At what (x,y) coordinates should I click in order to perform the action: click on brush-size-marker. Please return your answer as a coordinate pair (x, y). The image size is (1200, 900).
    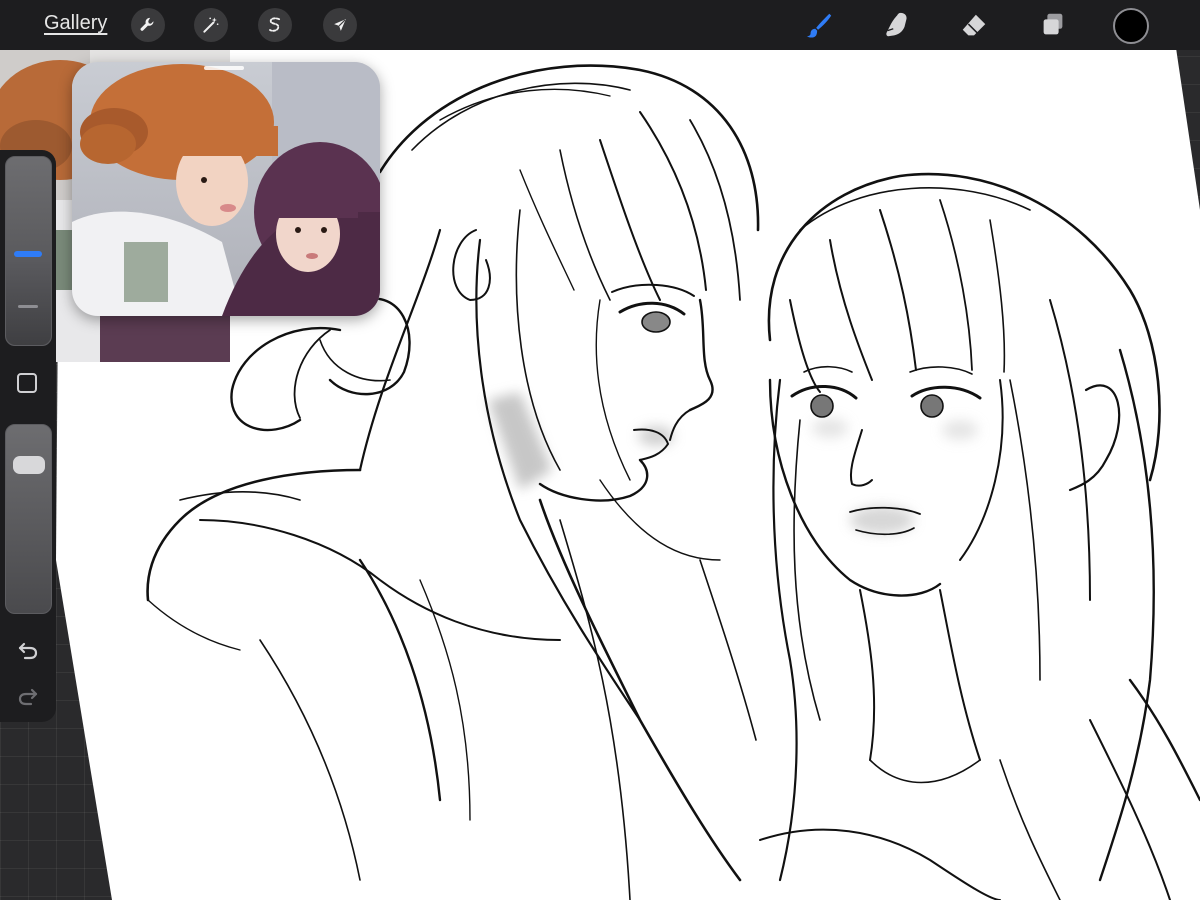
    Looking at the image, I should click on (28, 306).